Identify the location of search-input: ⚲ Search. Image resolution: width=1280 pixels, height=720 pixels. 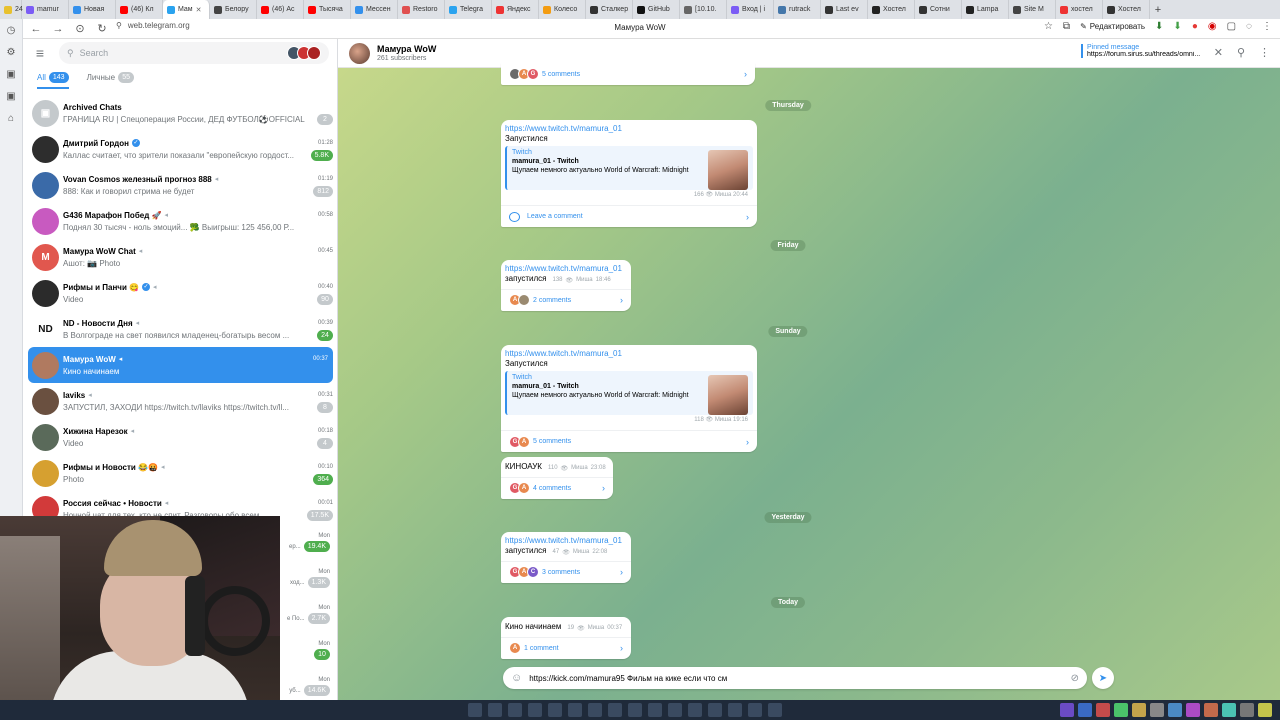
(194, 53).